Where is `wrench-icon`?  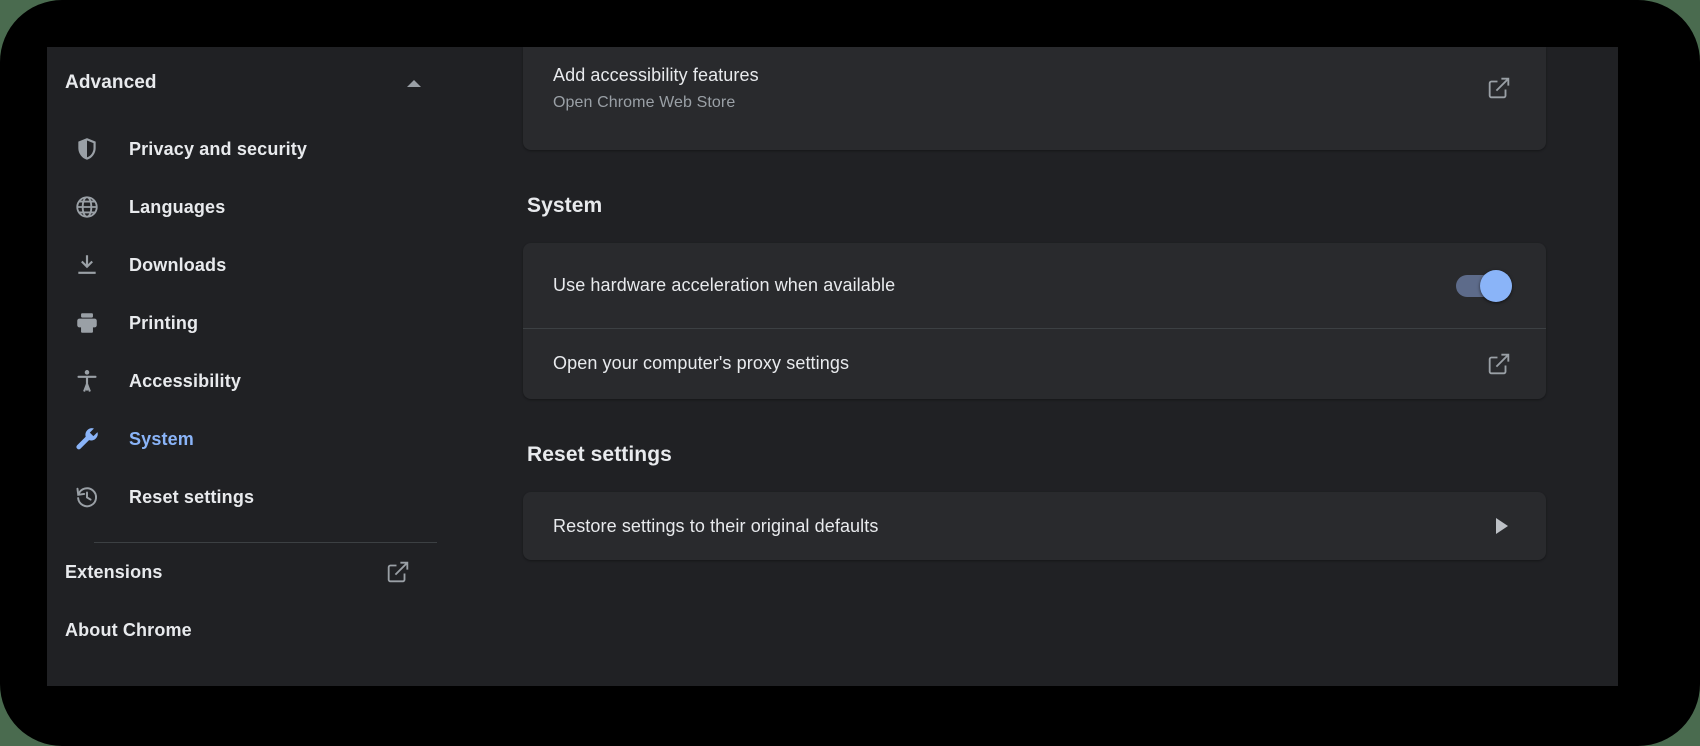
wrench-icon is located at coordinates (87, 439).